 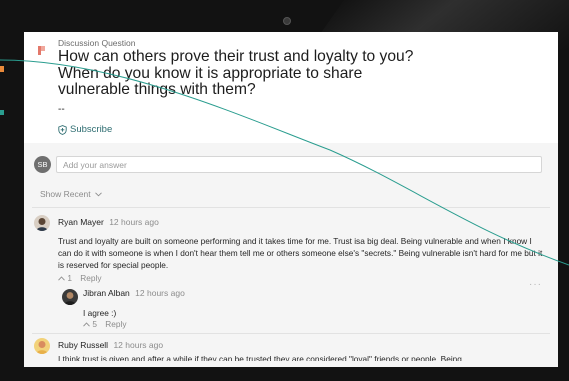 What do you see at coordinates (287, 21) in the screenshot?
I see `webcam-icon` at bounding box center [287, 21].